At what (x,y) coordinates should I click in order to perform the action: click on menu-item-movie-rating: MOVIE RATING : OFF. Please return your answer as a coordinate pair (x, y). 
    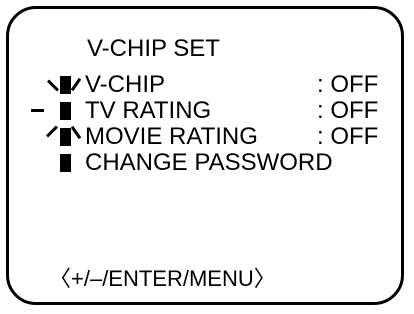
    Looking at the image, I should click on (208, 137).